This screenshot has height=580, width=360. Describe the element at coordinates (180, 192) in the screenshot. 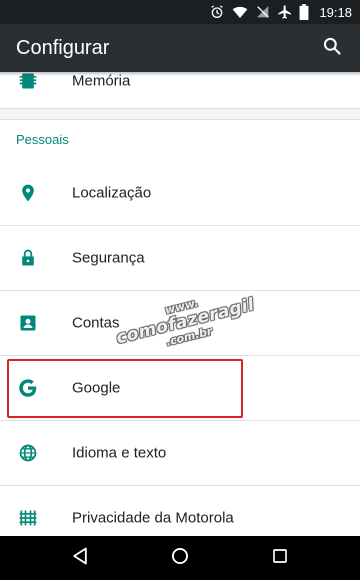

I see `list-item-localizacao: Localização` at that location.